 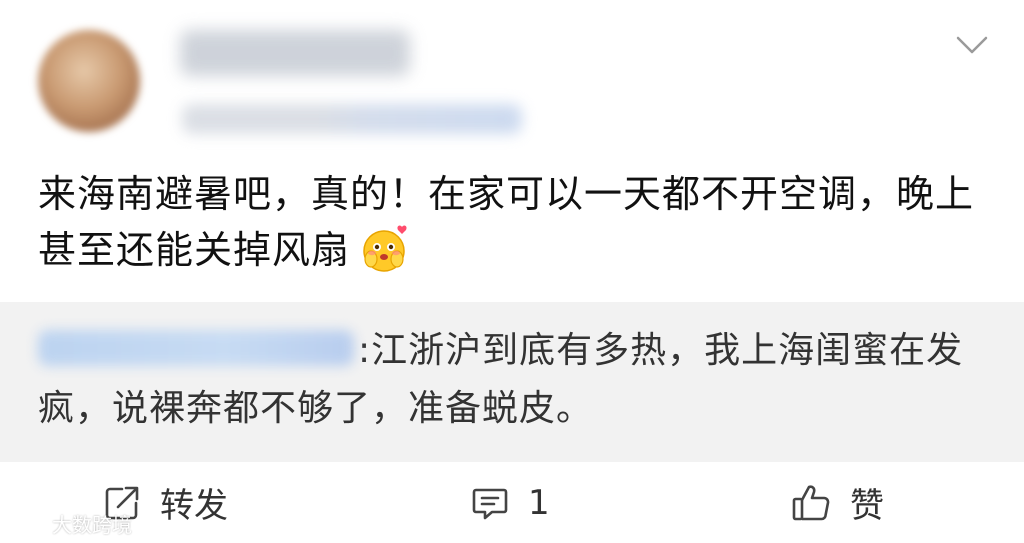 I want to click on watermark-logo-icon, so click(x=26, y=523).